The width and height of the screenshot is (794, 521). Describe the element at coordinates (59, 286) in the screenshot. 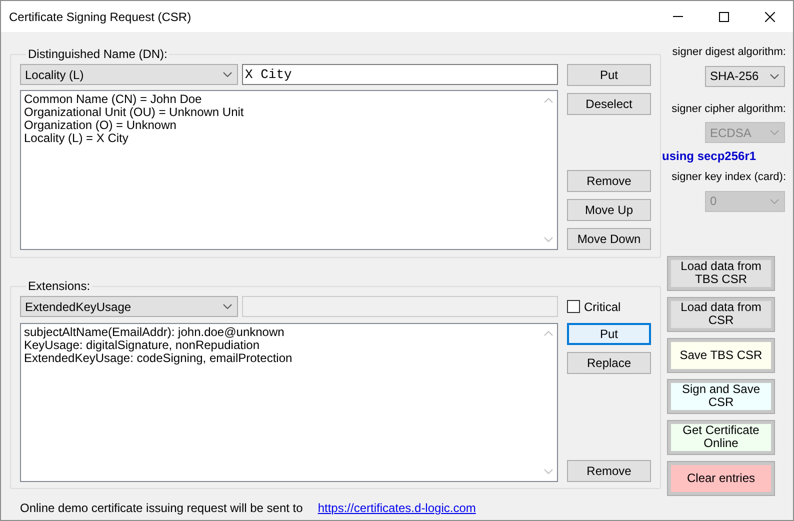

I see `group-title: Extensions:` at that location.